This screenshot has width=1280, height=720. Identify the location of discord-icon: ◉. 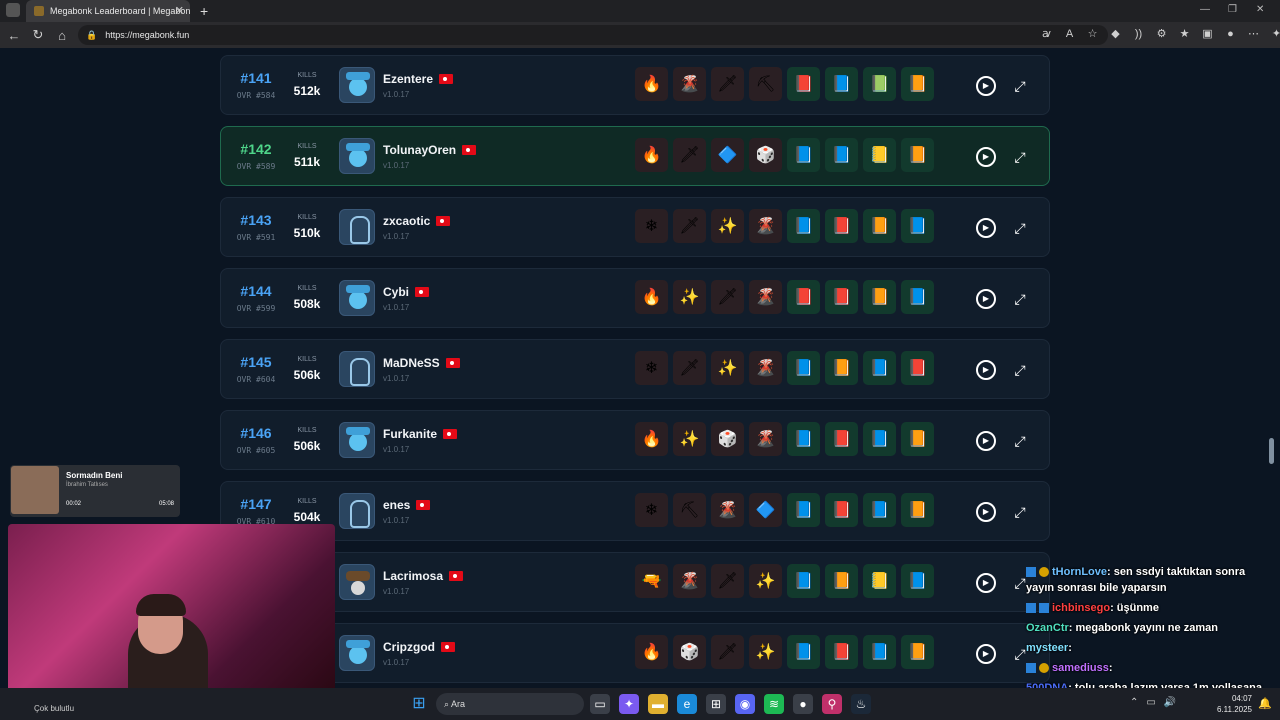
(745, 704).